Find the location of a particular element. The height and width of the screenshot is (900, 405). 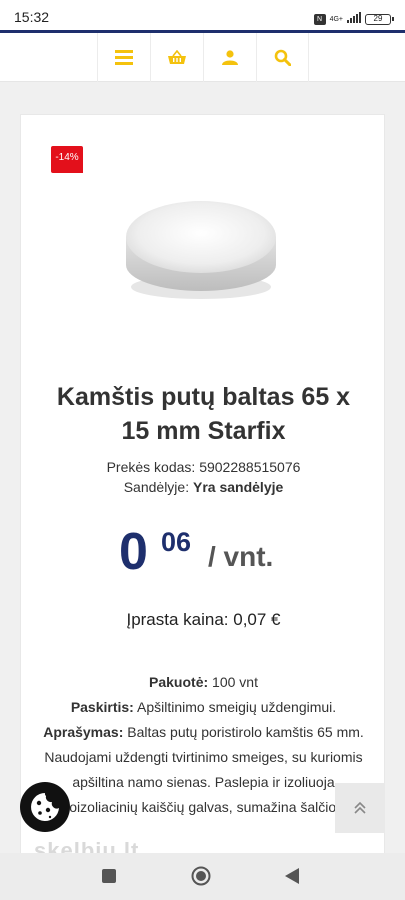

basket-icon is located at coordinates (177, 57).